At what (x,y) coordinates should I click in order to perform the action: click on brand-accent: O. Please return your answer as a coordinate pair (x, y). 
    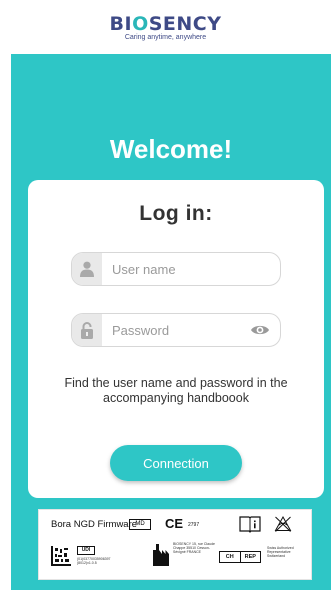
    Looking at the image, I should click on (140, 24).